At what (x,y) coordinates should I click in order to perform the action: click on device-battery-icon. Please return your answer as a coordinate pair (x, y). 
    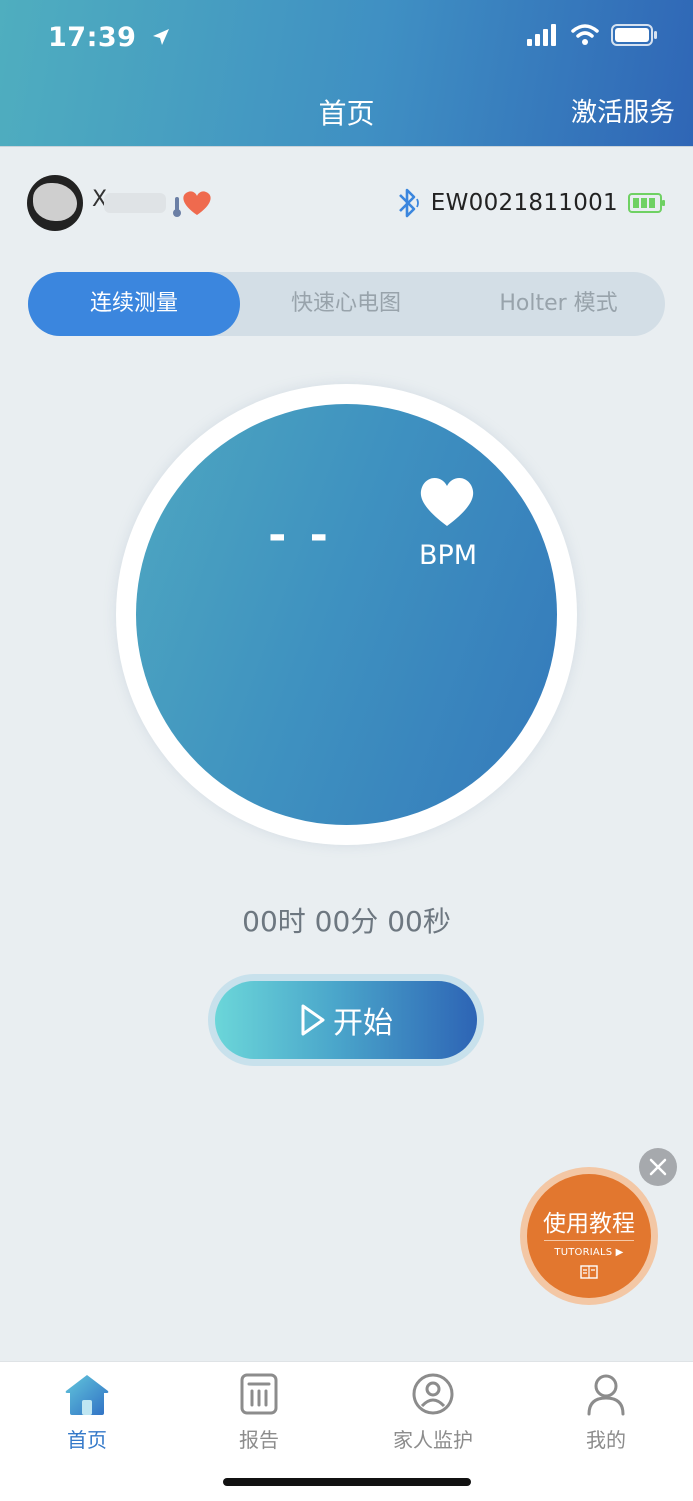
    Looking at the image, I should click on (646, 203).